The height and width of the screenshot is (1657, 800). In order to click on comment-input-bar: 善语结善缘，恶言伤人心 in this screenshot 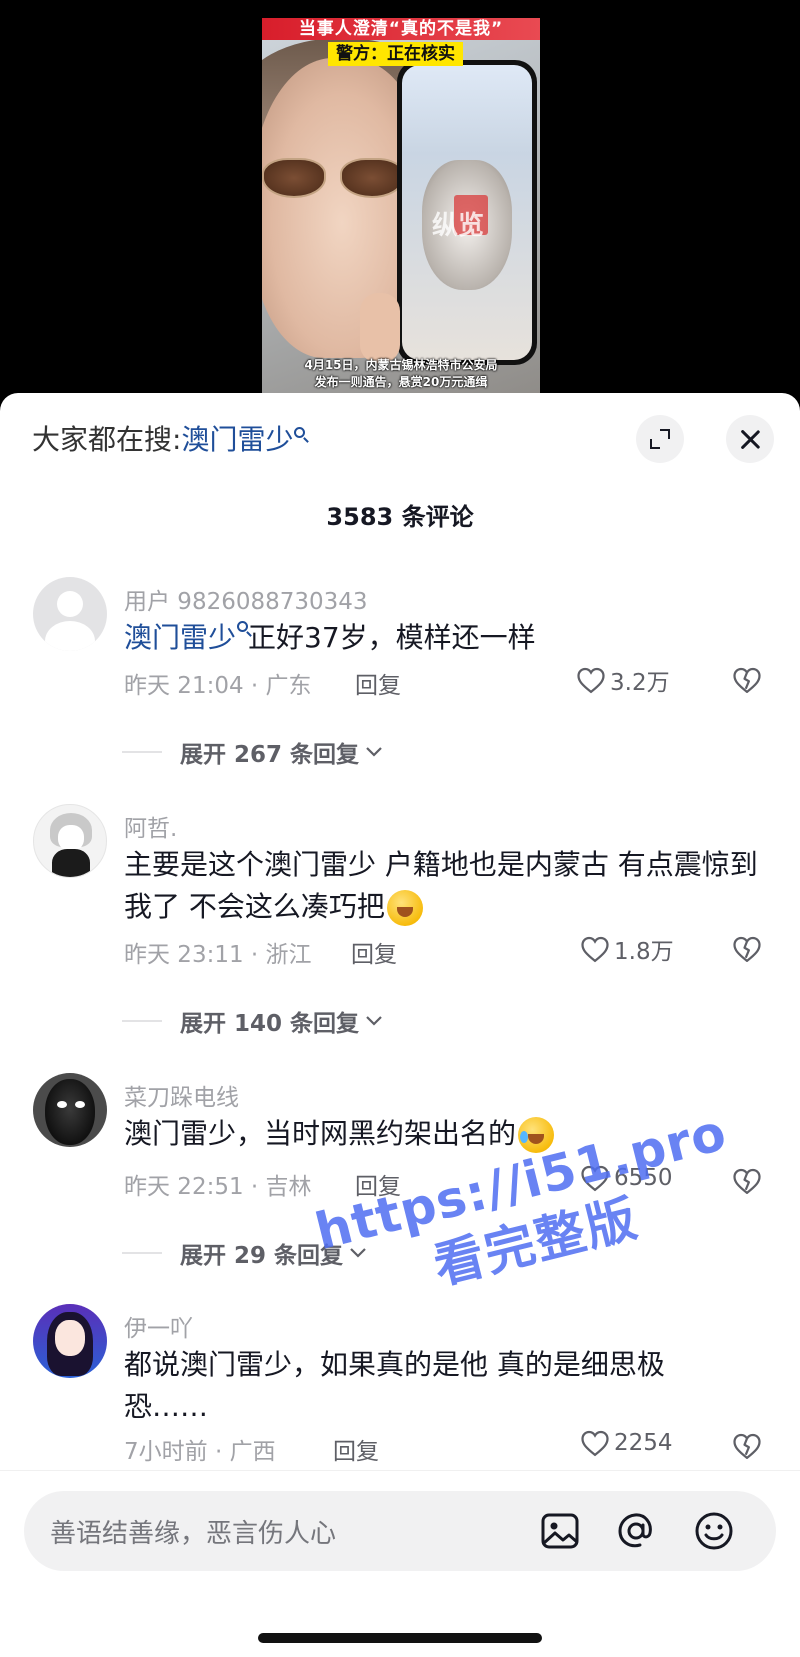, I will do `click(400, 1563)`.